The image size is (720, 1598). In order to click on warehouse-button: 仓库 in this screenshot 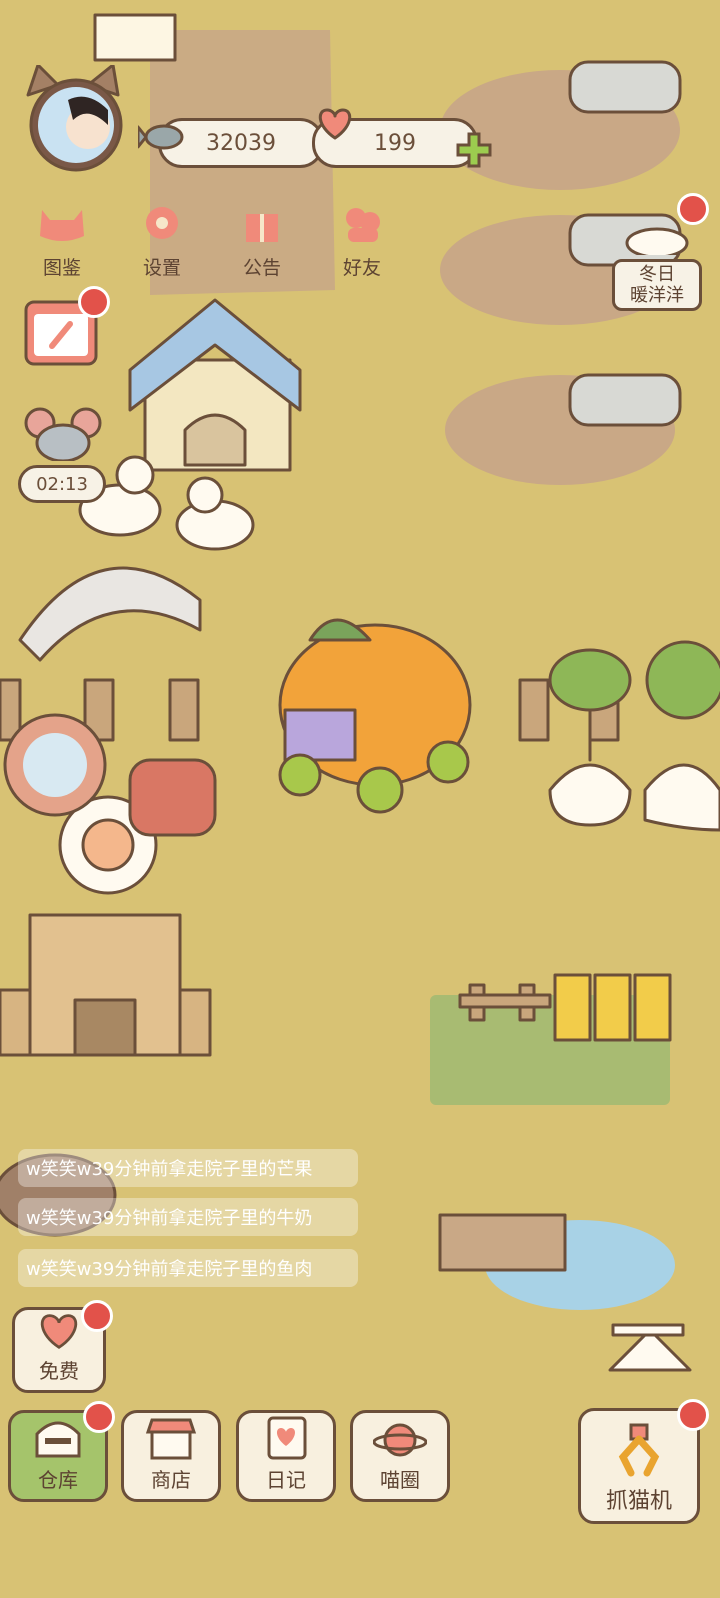, I will do `click(61, 1451)`.